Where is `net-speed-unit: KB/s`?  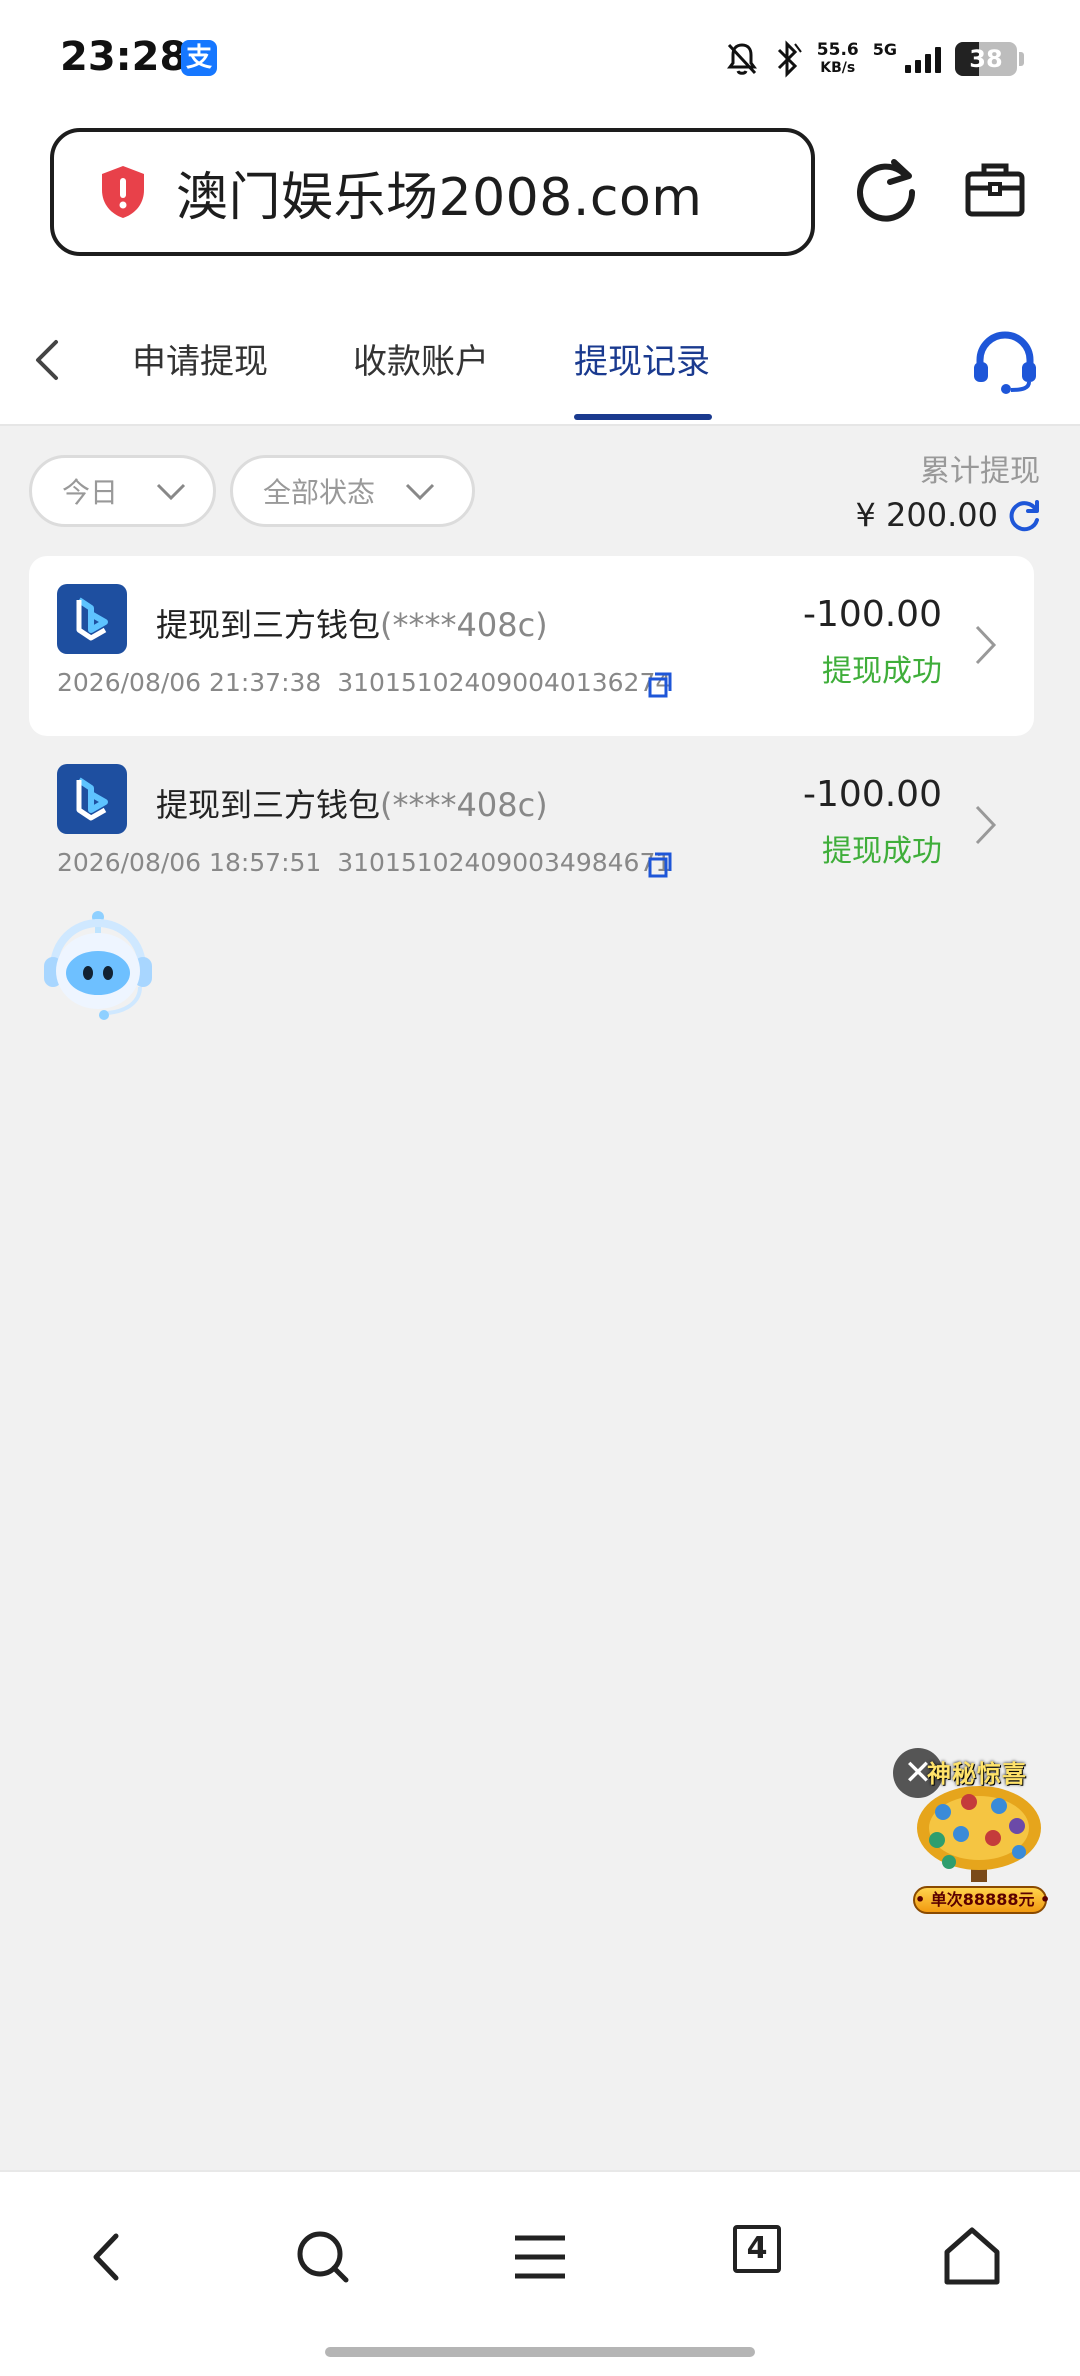 net-speed-unit: KB/s is located at coordinates (838, 68).